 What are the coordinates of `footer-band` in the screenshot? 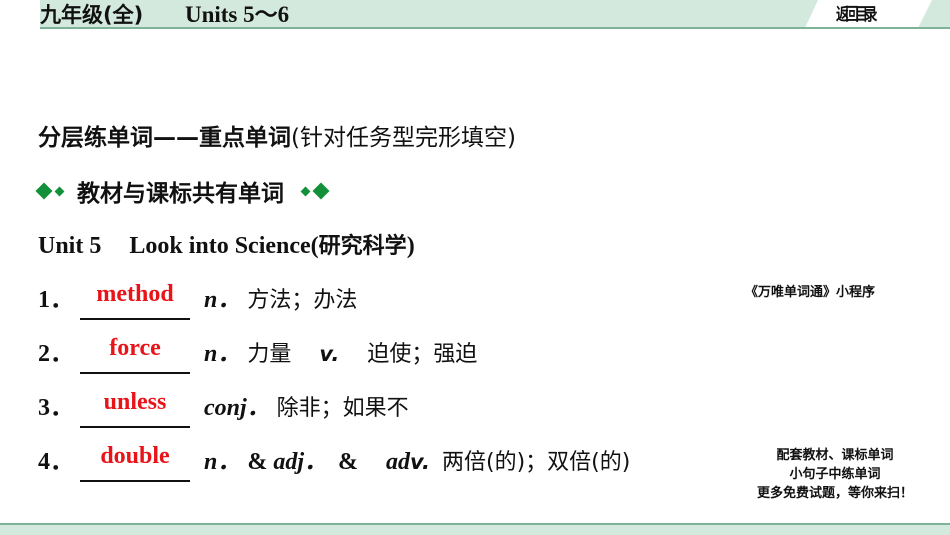 It's located at (475, 530).